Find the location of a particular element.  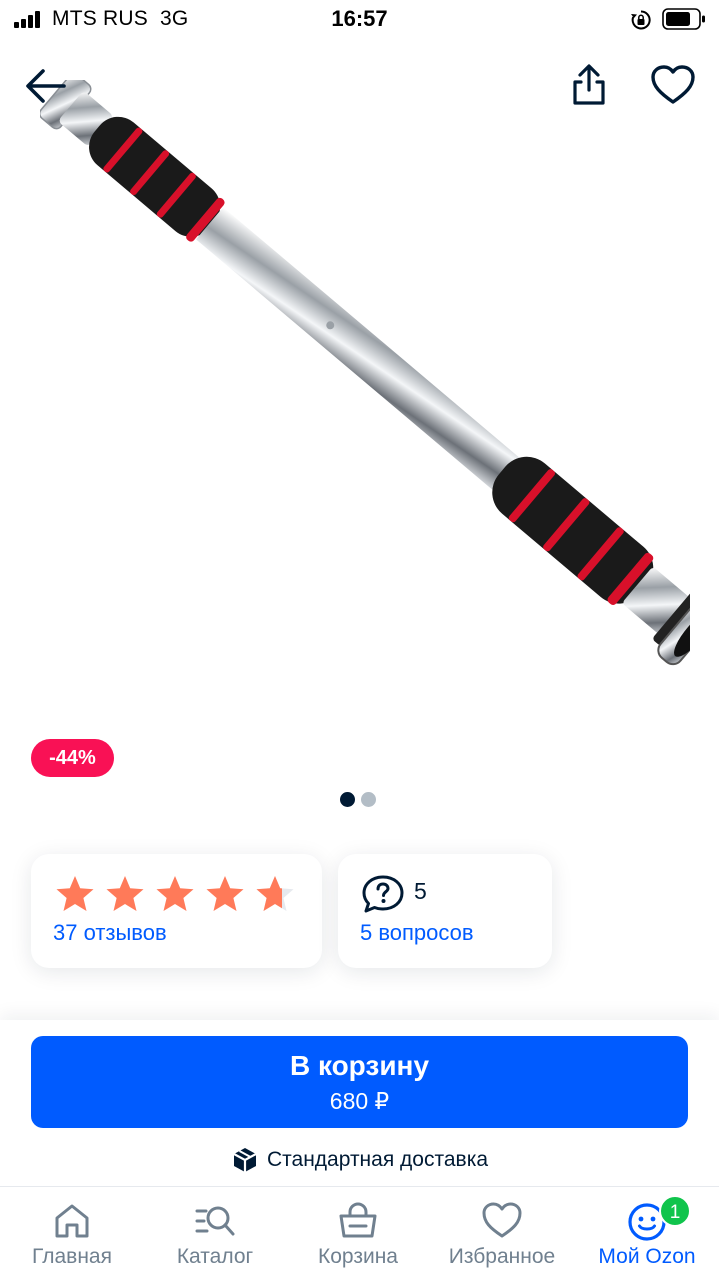

delivery-info: Стандартная доставка is located at coordinates (359, 1161).